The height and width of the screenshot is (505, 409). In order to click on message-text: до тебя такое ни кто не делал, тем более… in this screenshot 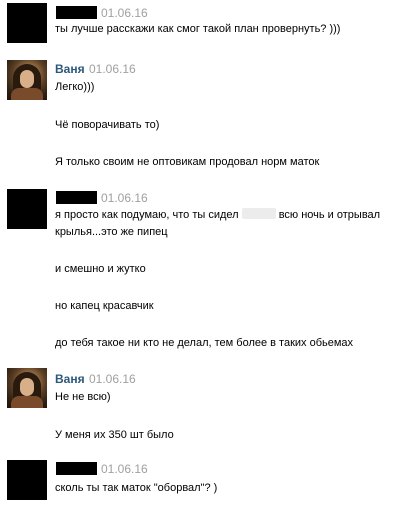, I will do `click(204, 343)`.